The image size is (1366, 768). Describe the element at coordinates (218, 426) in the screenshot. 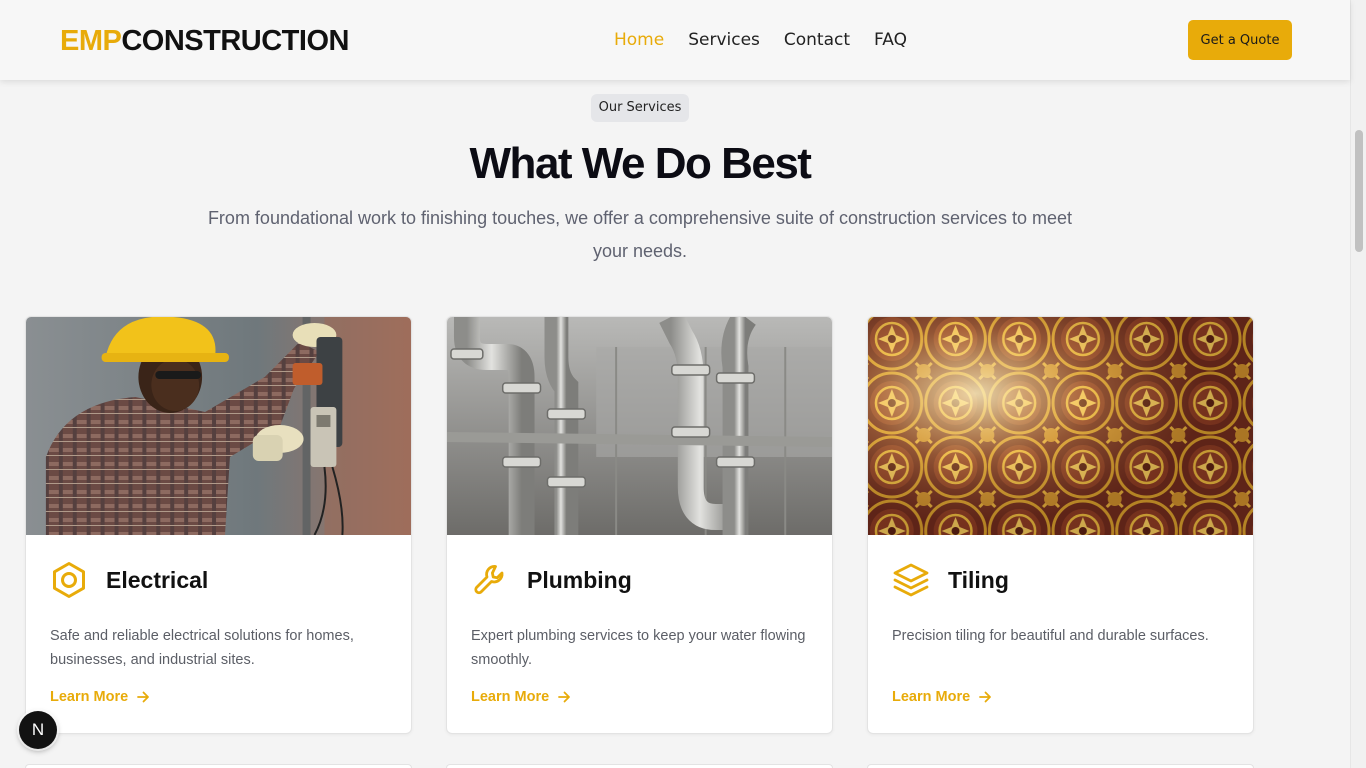

I see `electrician-photo` at that location.